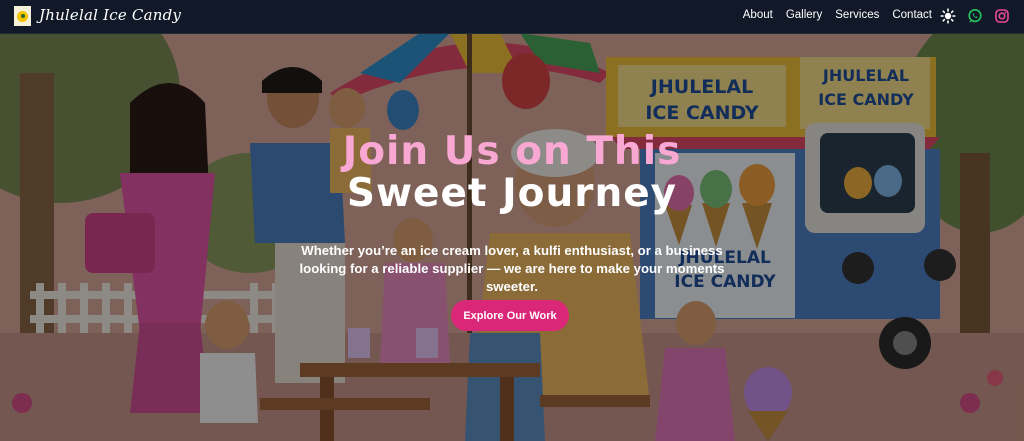 The image size is (1024, 441). Describe the element at coordinates (512, 151) in the screenshot. I see `hero-title-line-1: Join Us on This` at that location.